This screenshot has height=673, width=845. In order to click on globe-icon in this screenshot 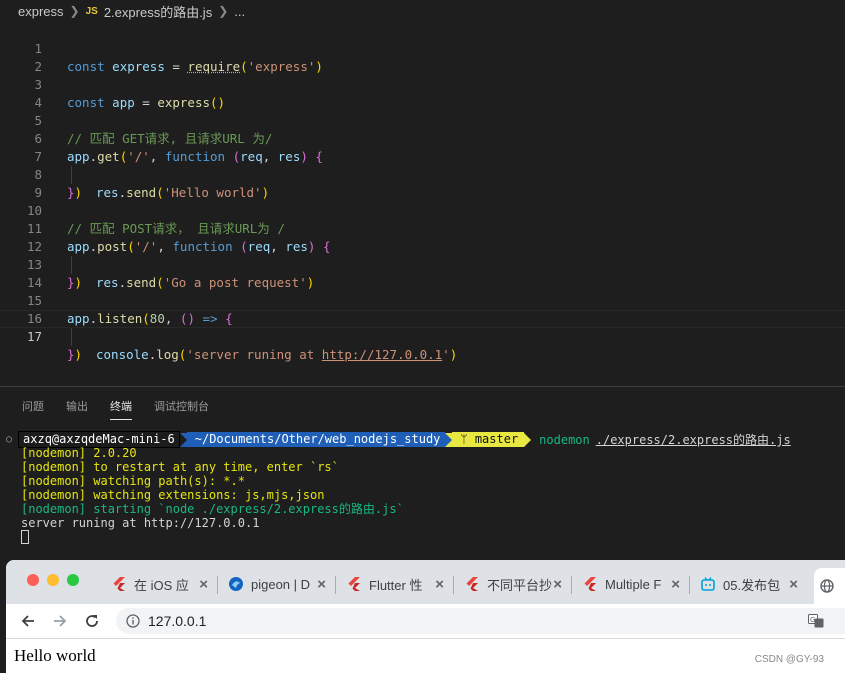, I will do `click(827, 586)`.